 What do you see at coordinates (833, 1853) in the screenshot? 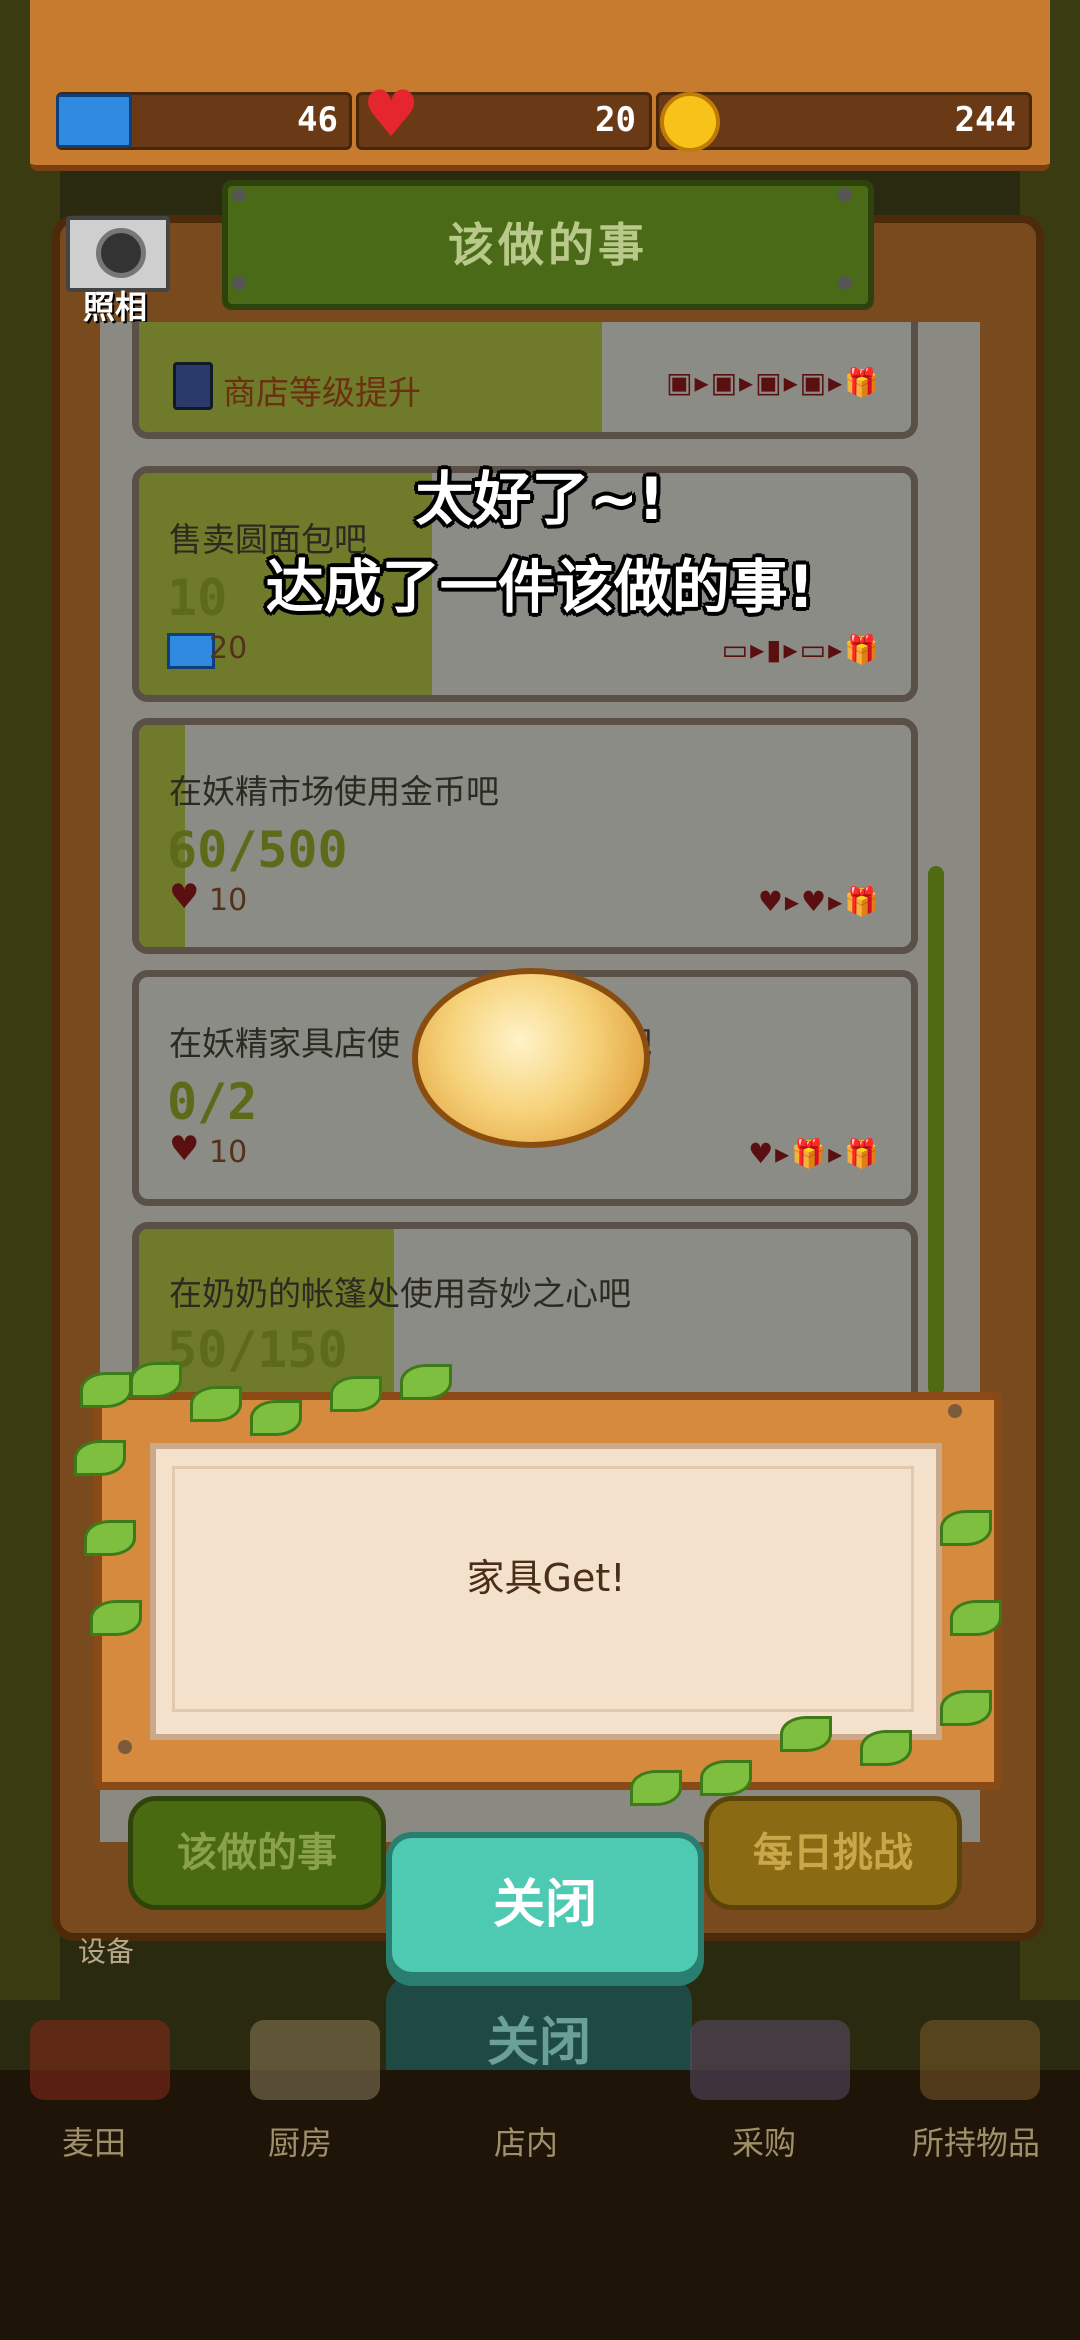
I see `tab-daily-challenge: 每日挑战` at bounding box center [833, 1853].